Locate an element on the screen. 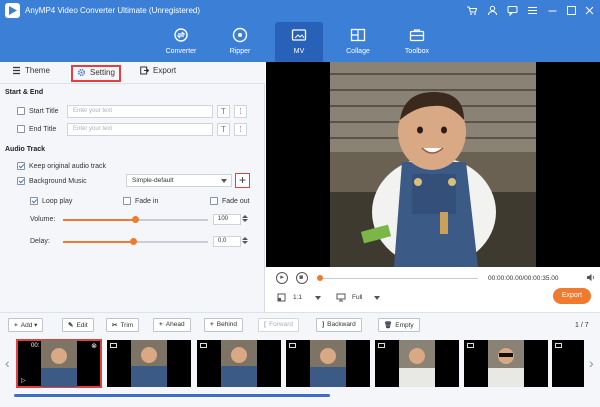  nav-toolbox-label: Toolbox is located at coordinates (417, 51).